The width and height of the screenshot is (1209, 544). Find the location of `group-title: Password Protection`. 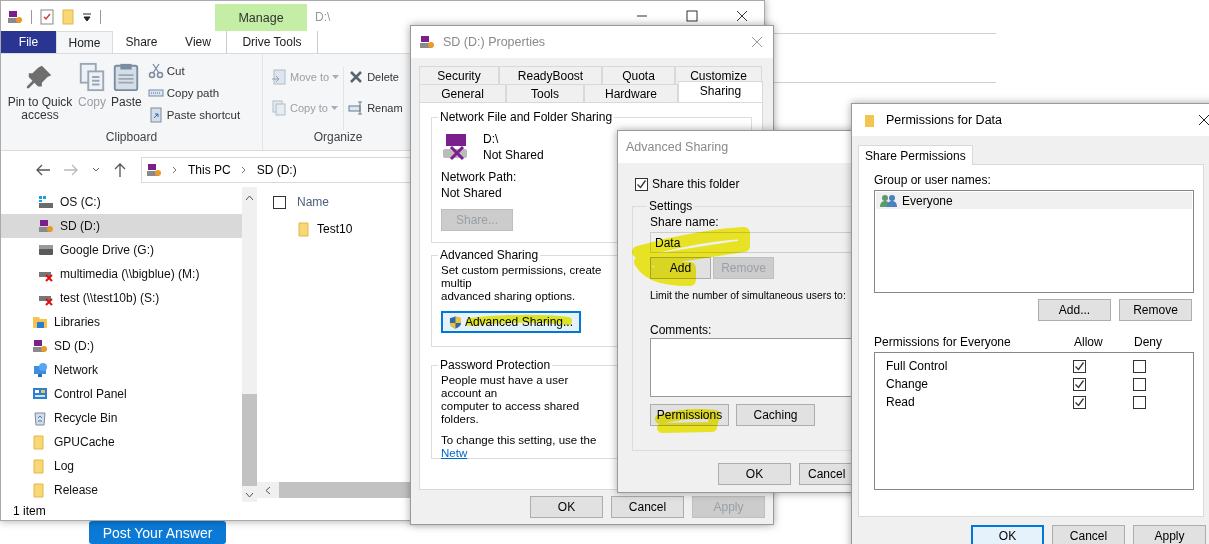

group-title: Password Protection is located at coordinates (495, 365).